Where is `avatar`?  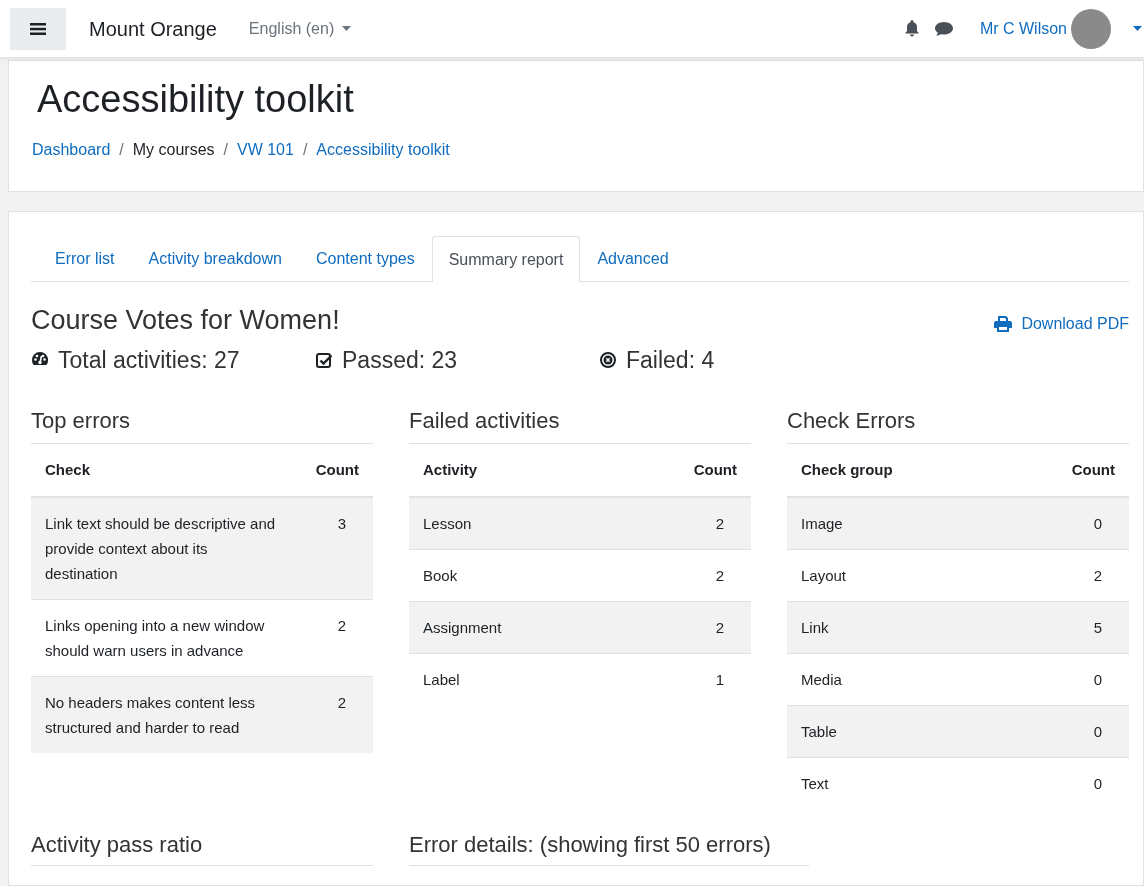
avatar is located at coordinates (1091, 28).